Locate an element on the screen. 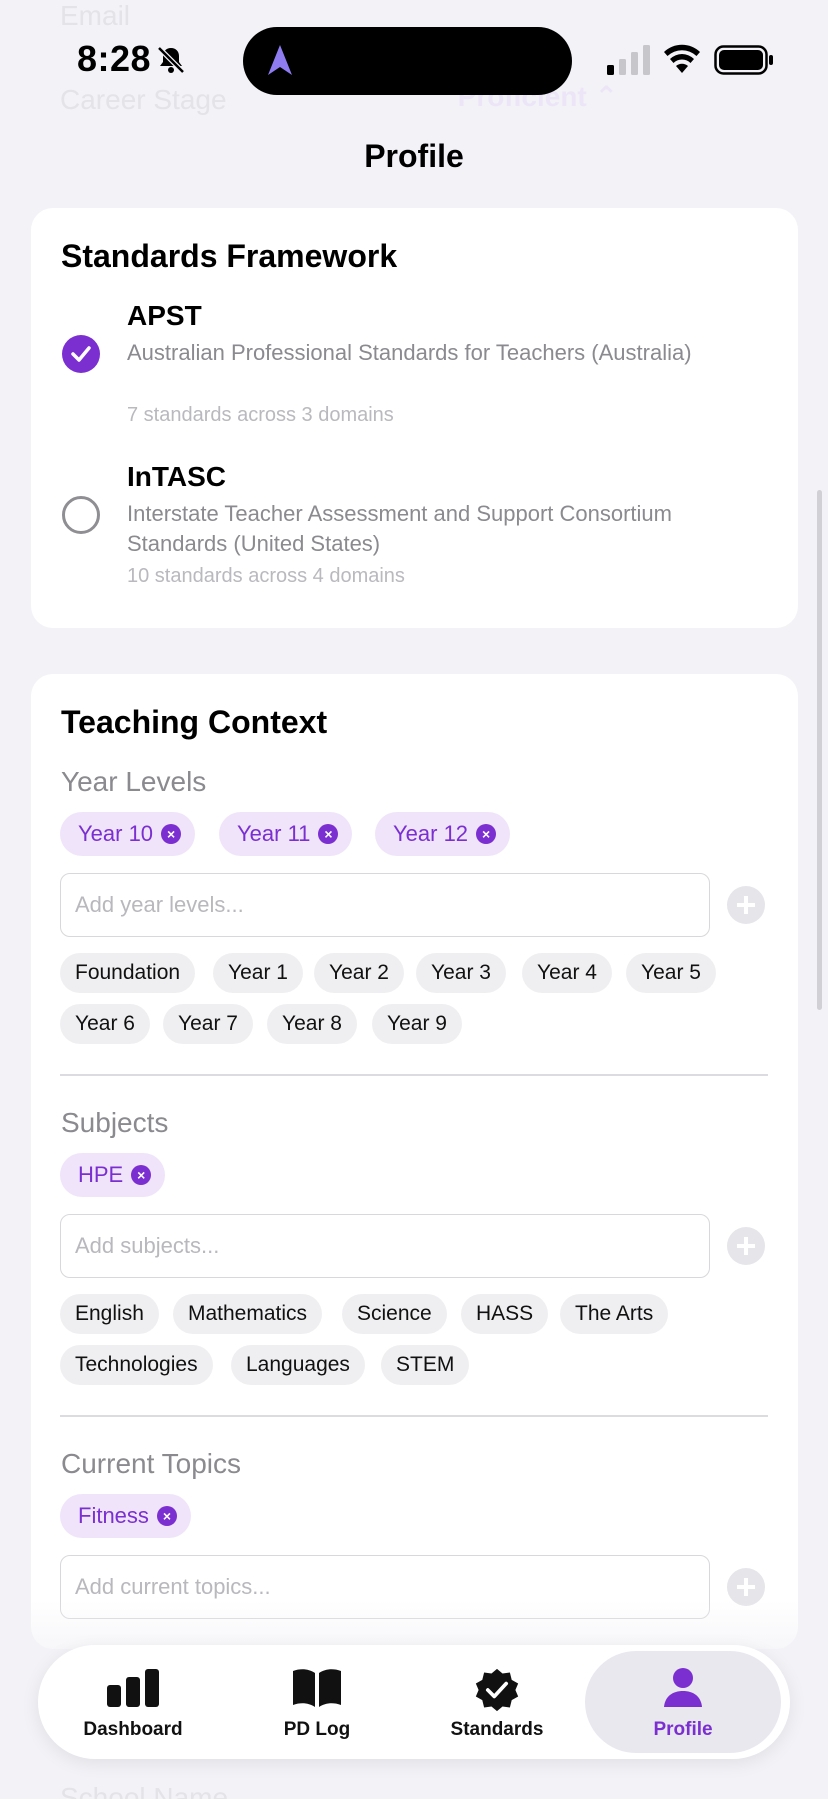  chart-bar-icon is located at coordinates (133, 1688).